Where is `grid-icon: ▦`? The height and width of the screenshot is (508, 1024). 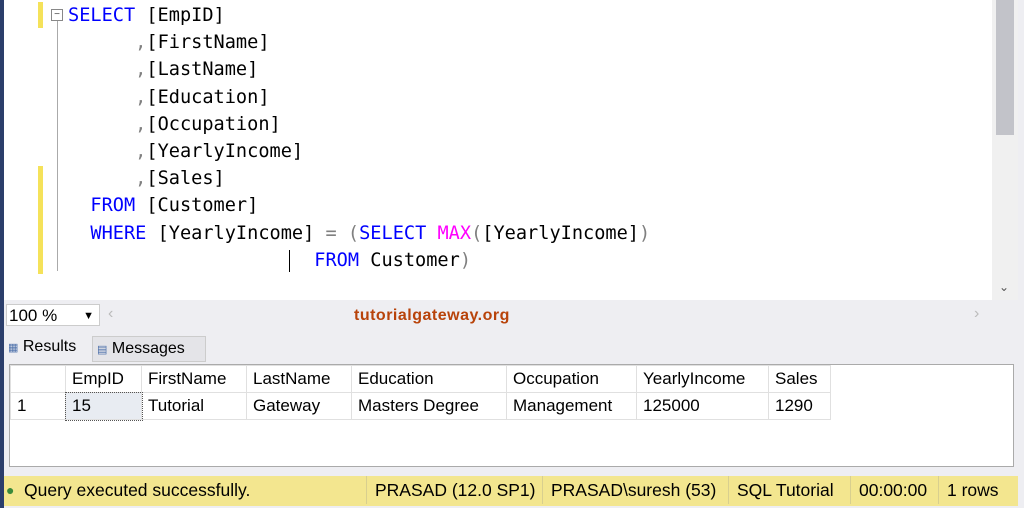
grid-icon: ▦ is located at coordinates (13, 348).